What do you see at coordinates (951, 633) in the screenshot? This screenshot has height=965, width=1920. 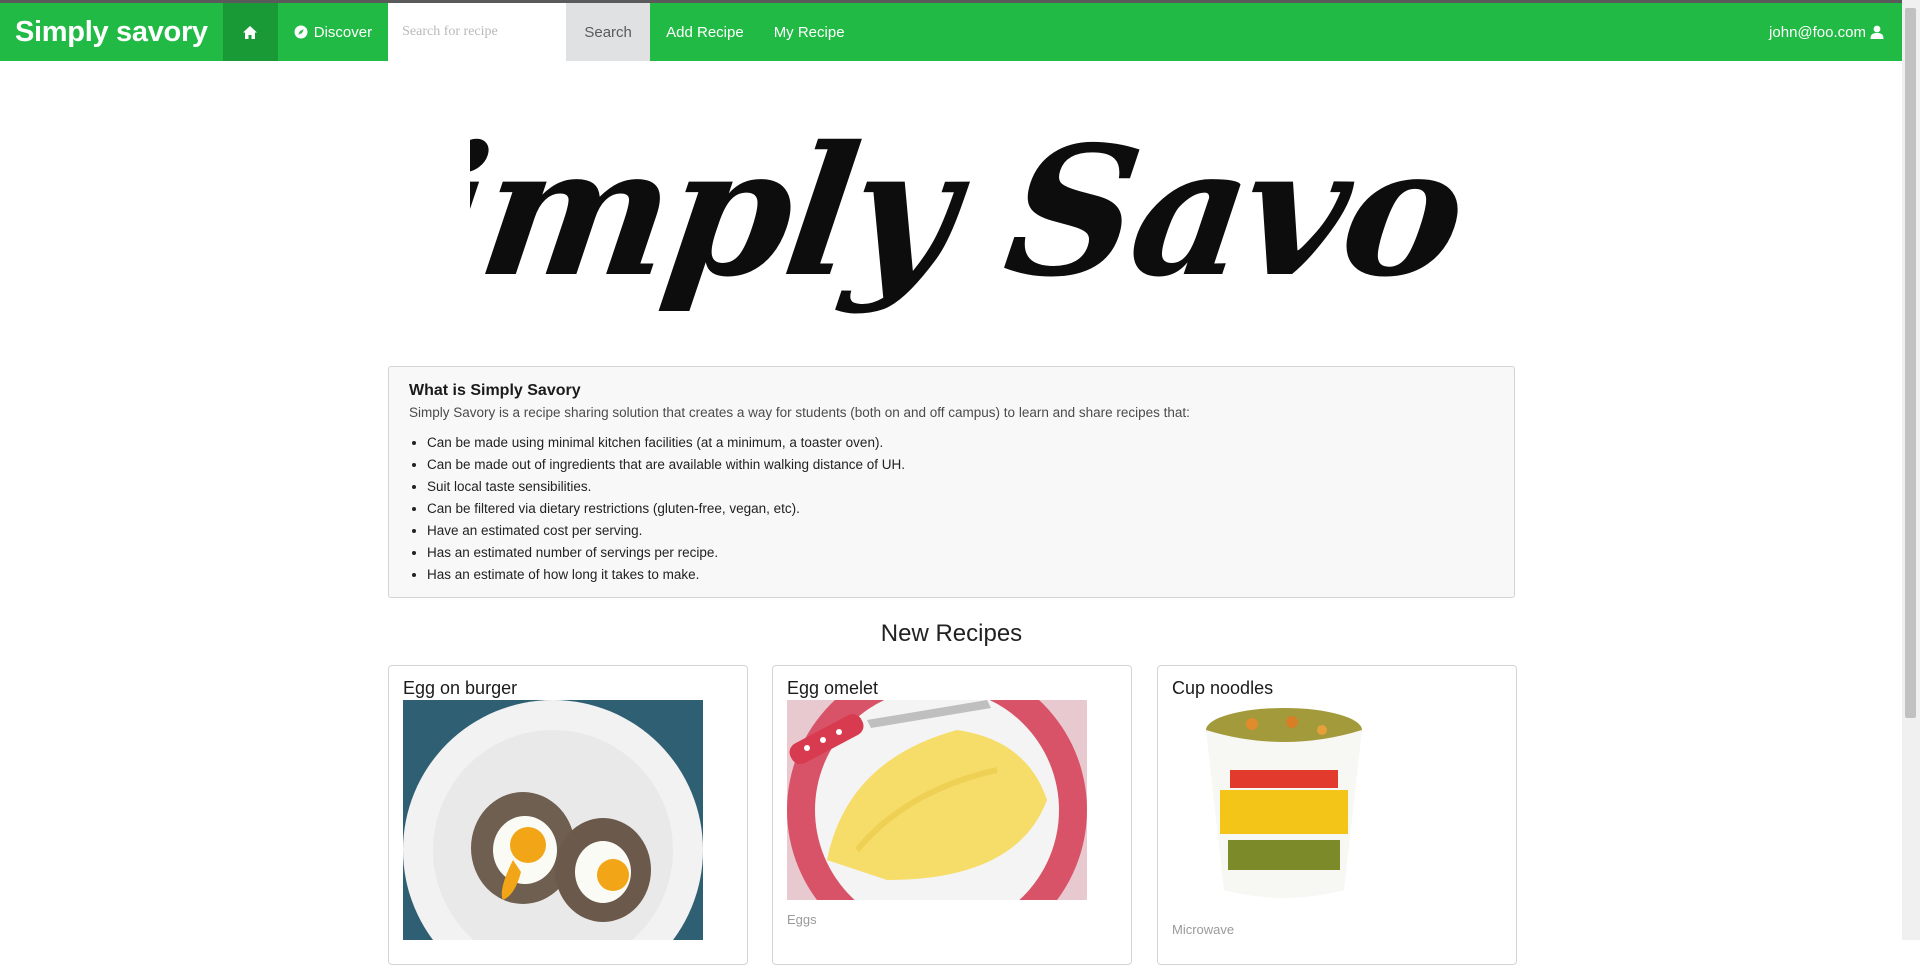 I see `new-recipes-heading: New Recipes` at bounding box center [951, 633].